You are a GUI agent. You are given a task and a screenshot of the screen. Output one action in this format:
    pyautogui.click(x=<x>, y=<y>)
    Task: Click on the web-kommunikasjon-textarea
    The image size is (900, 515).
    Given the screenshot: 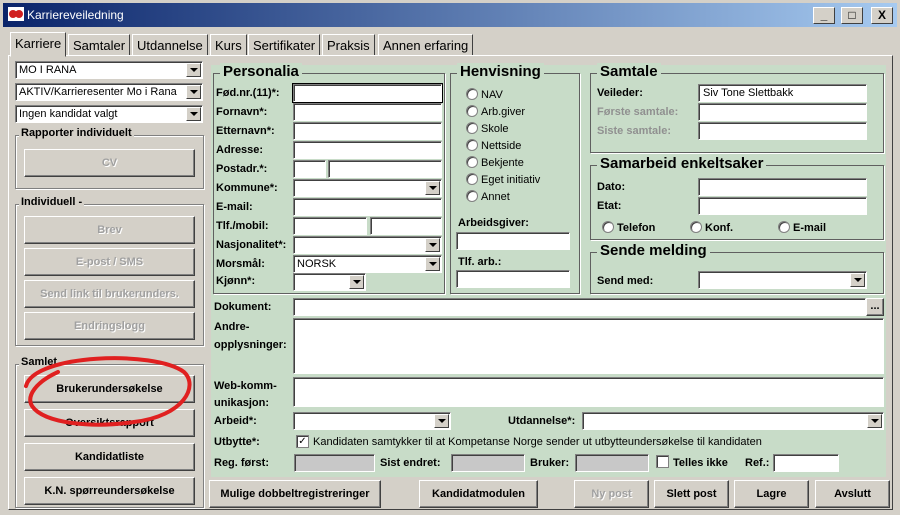 What is the action you would take?
    pyautogui.click(x=588, y=392)
    